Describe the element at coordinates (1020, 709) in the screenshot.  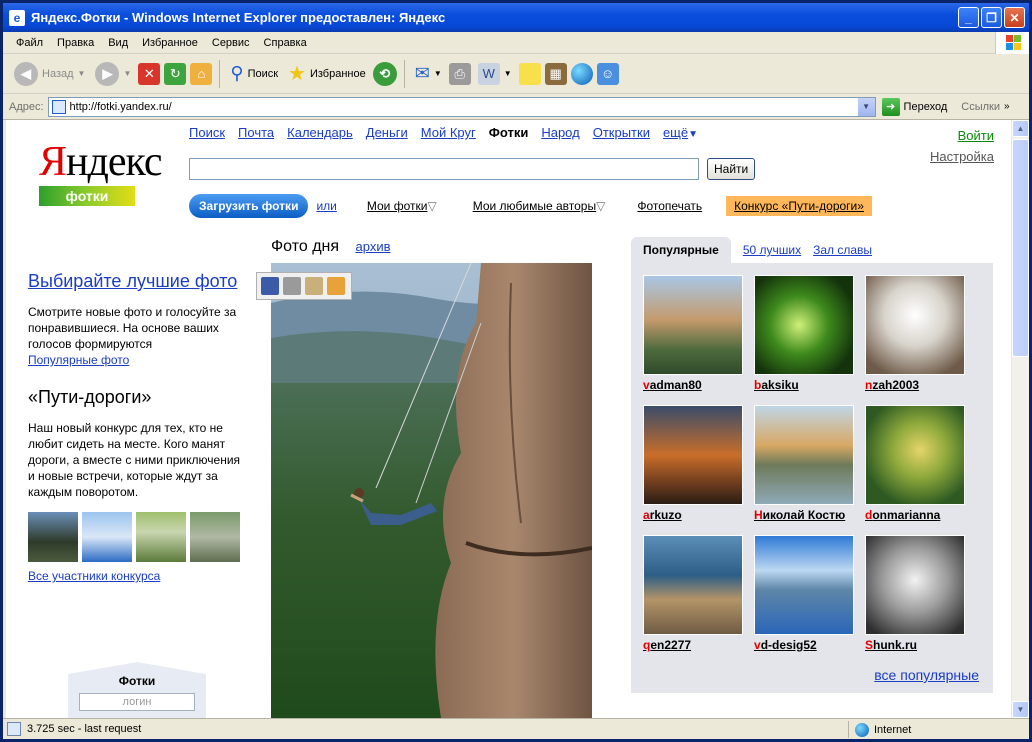
I see `scroll-down-icon: ▼` at that location.